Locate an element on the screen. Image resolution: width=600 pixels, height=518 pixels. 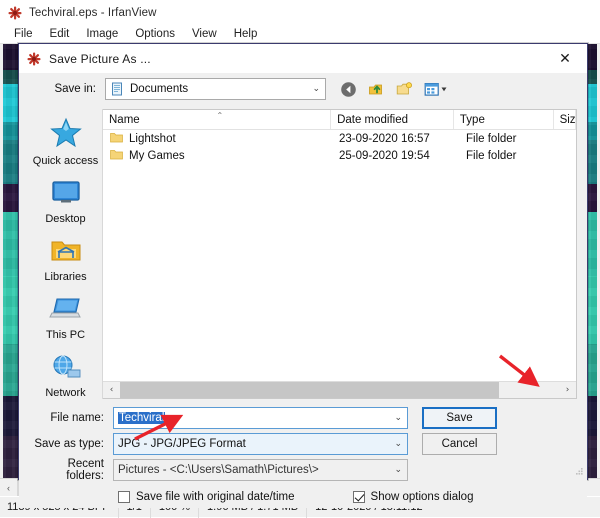
column-header-type: Type is located at coordinates (504, 119).